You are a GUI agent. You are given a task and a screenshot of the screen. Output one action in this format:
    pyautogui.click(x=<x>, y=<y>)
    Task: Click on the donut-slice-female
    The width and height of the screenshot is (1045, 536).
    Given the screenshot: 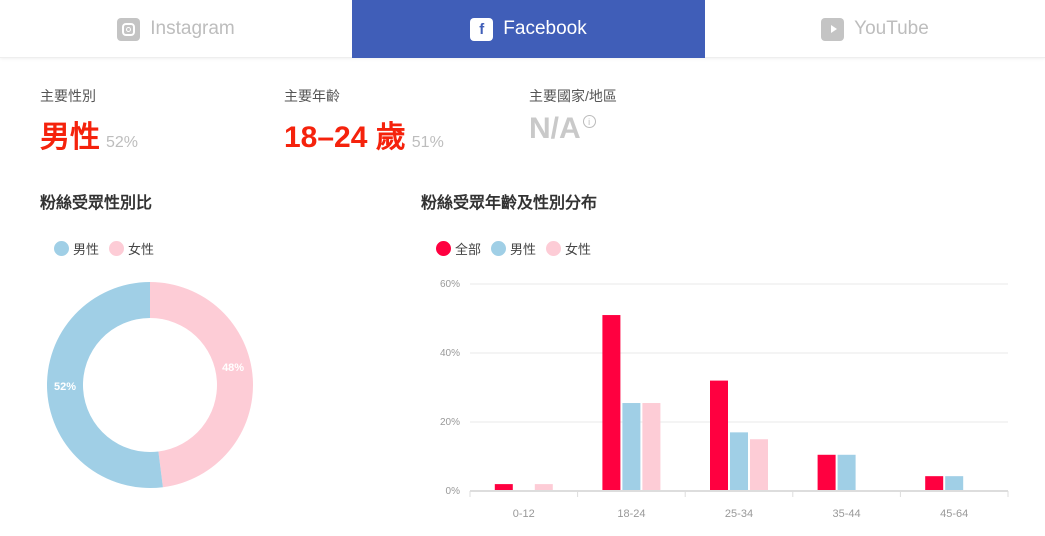 What is the action you would take?
    pyautogui.click(x=202, y=385)
    